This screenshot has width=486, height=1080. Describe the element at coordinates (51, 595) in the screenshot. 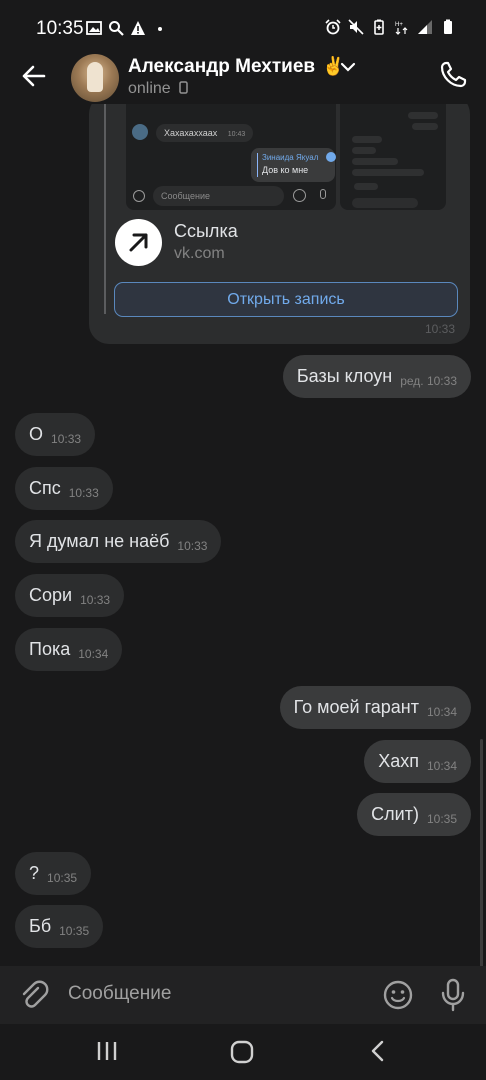

I see `message-text: Сори` at that location.